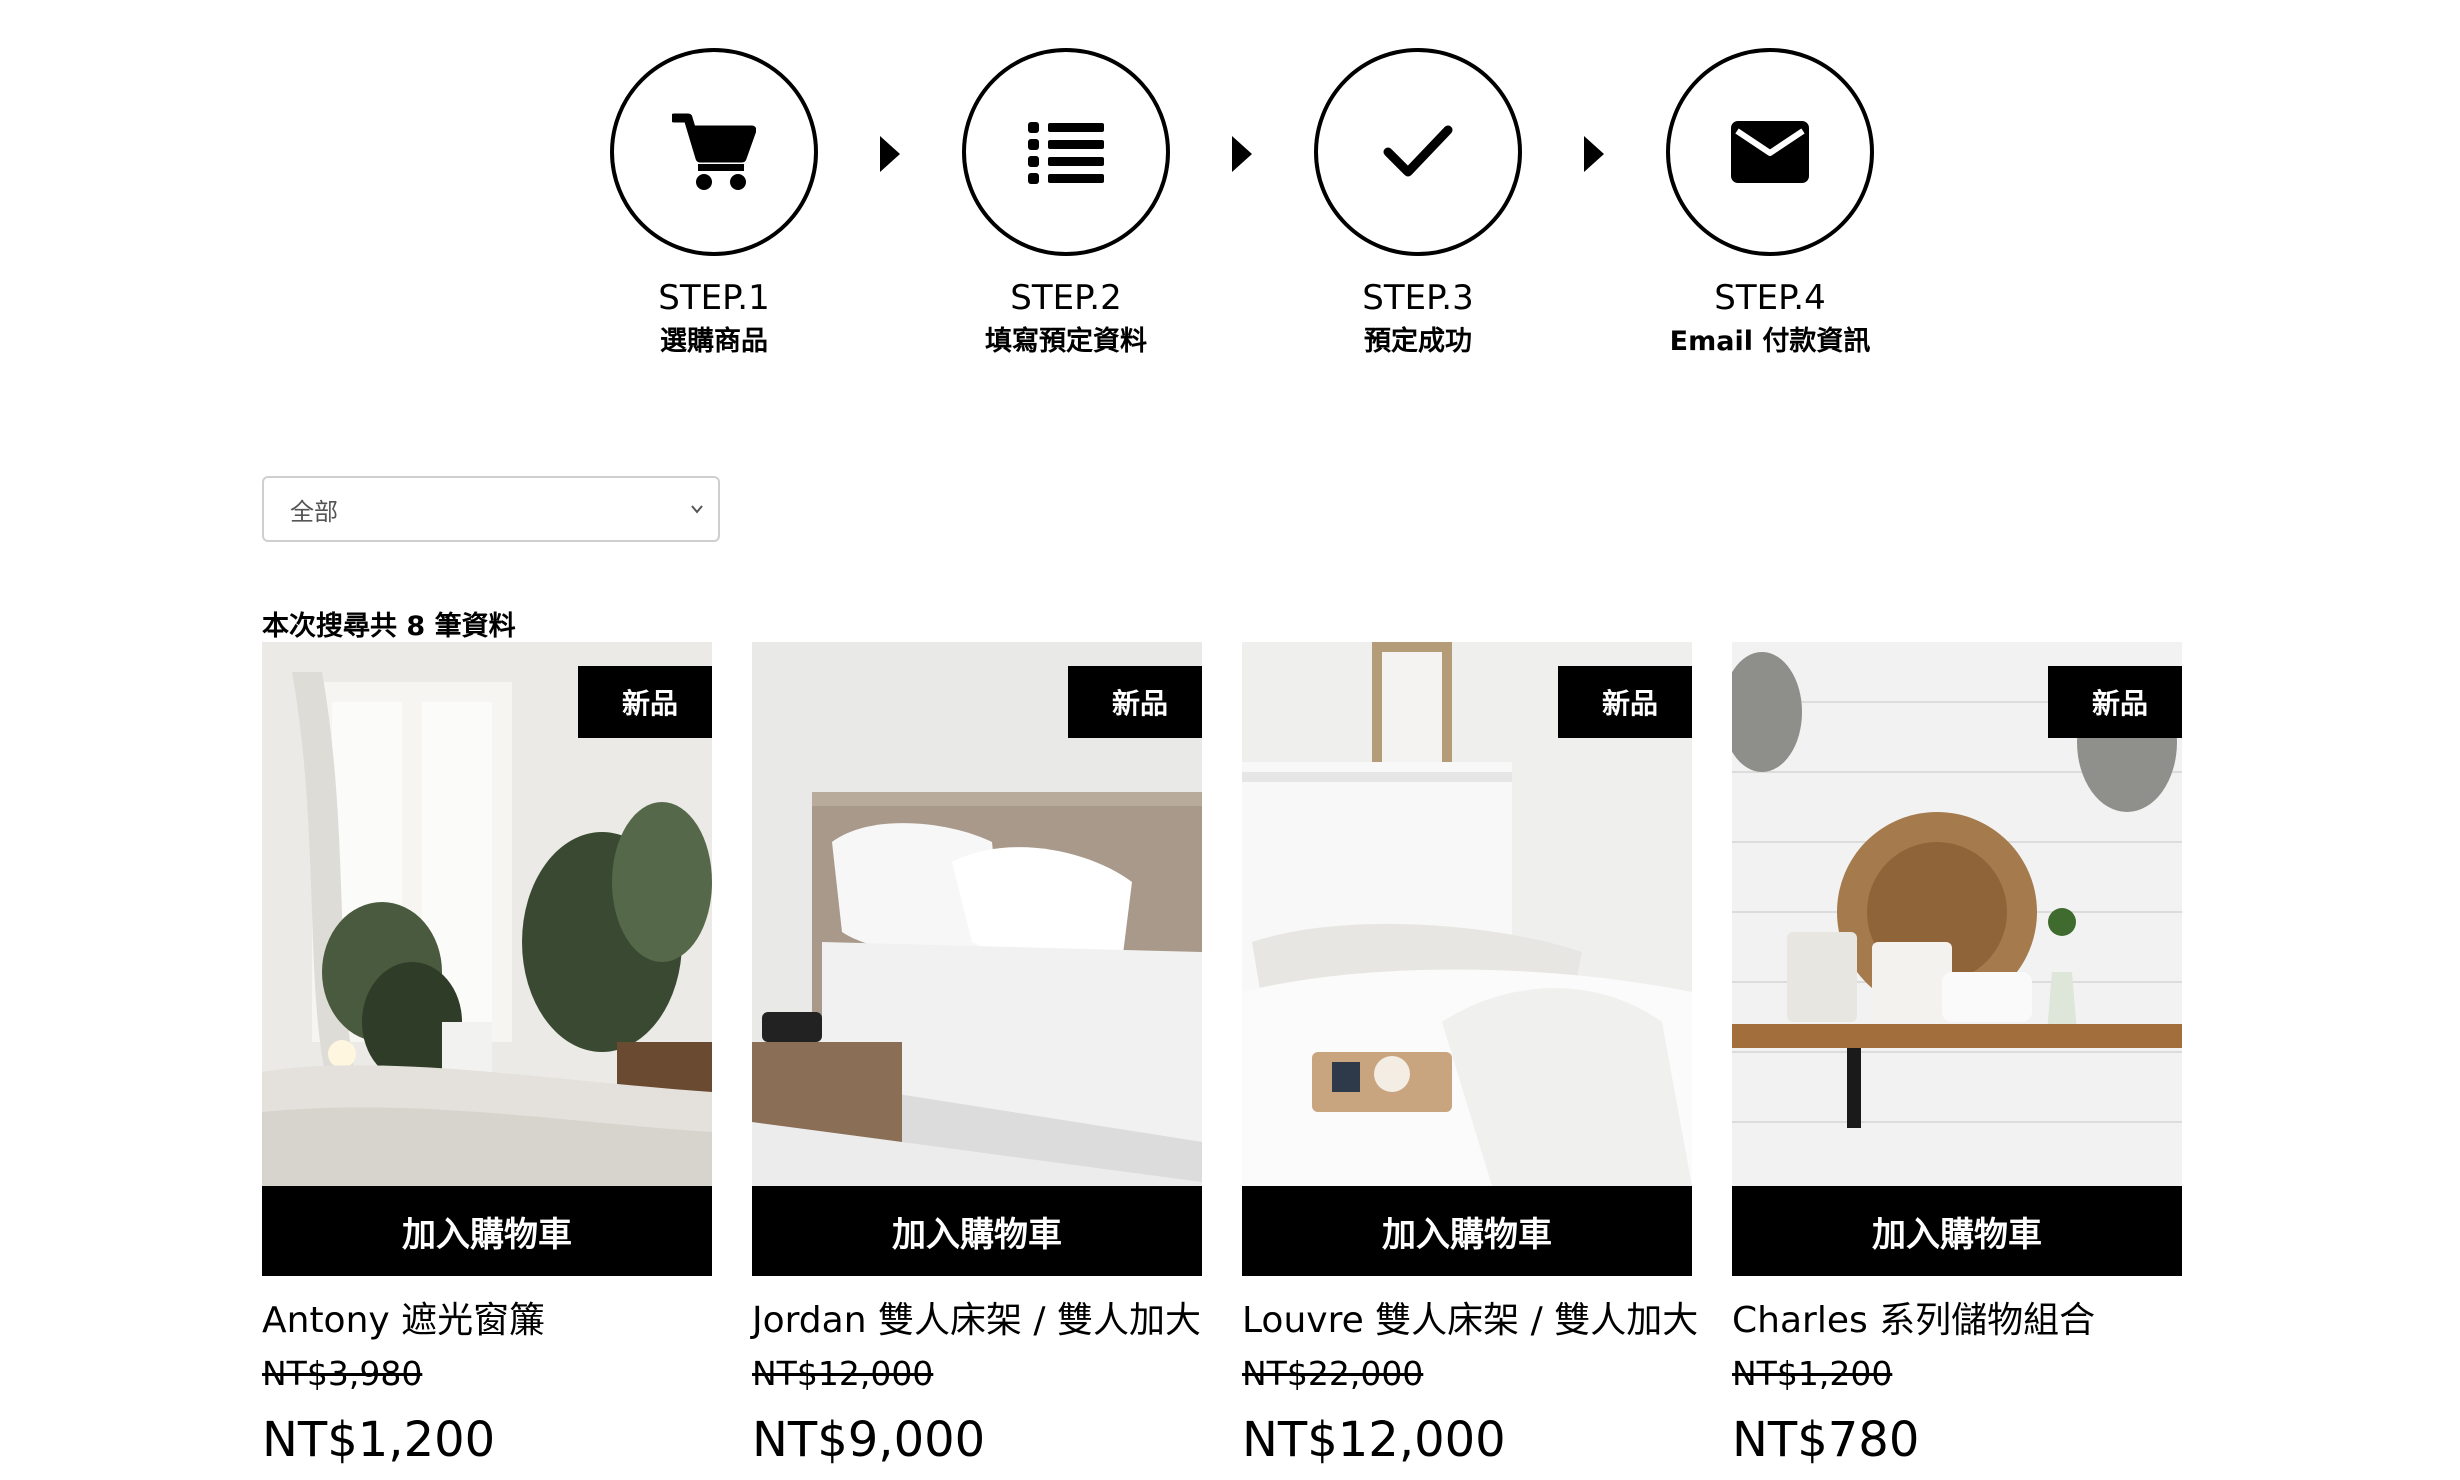 This screenshot has width=2460, height=1480. What do you see at coordinates (389, 626) in the screenshot?
I see `result-count: 本次搜尋共 8 筆資料` at bounding box center [389, 626].